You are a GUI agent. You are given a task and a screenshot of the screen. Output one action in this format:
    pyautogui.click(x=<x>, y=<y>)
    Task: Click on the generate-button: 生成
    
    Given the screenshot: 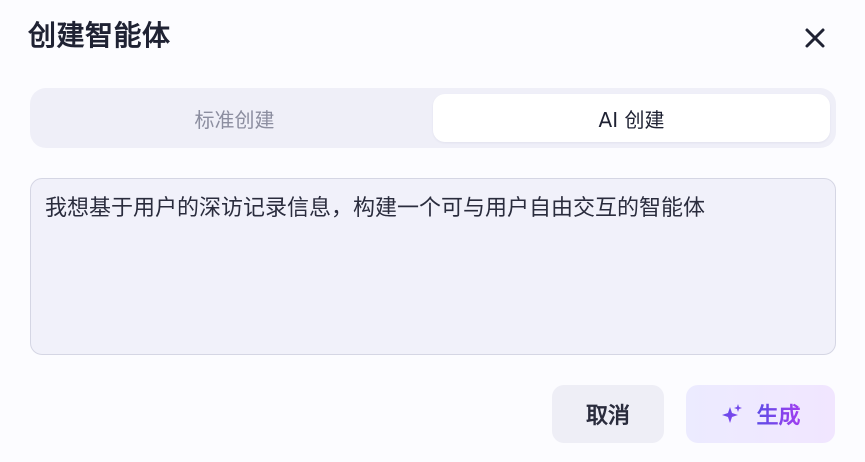 What is the action you would take?
    pyautogui.click(x=760, y=414)
    